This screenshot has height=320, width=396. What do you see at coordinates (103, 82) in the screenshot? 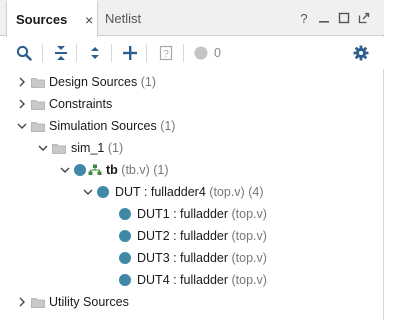
I see `tree-item-label: Design Sources (1)` at bounding box center [103, 82].